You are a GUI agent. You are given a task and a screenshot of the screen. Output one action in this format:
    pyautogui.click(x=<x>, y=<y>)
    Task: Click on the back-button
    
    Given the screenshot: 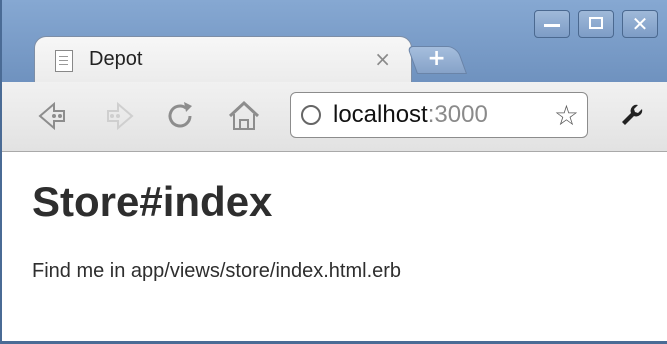 What is the action you would take?
    pyautogui.click(x=52, y=116)
    